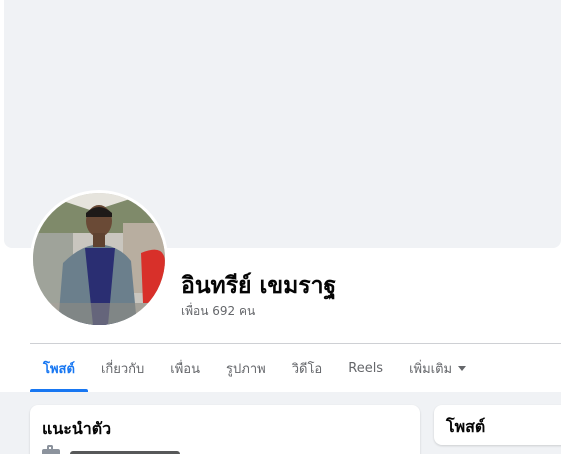 The height and width of the screenshot is (454, 561). Describe the element at coordinates (431, 369) in the screenshot. I see `tab-label: เพิ่มเติม` at that location.